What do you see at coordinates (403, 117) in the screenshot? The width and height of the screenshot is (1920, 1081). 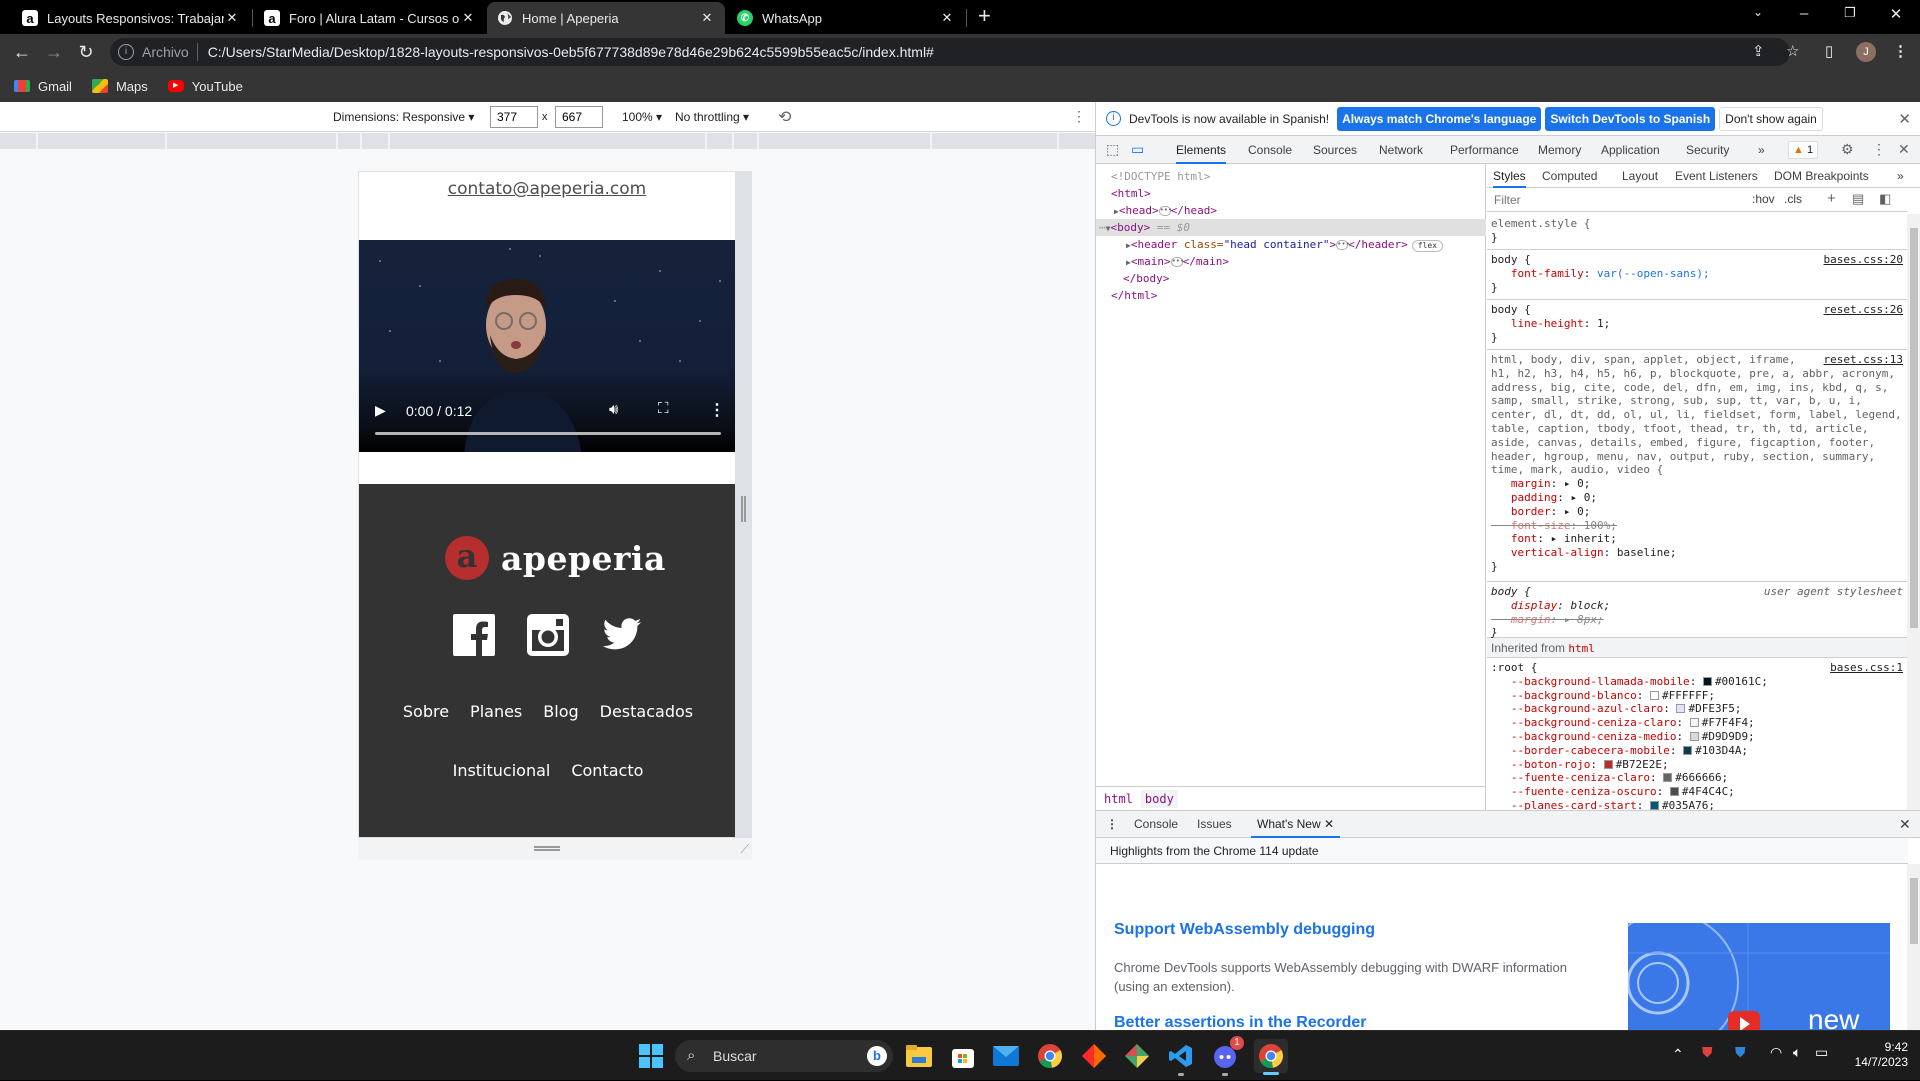 I see `dimensions-dropdown: Dimensions: Responsive ▾` at bounding box center [403, 117].